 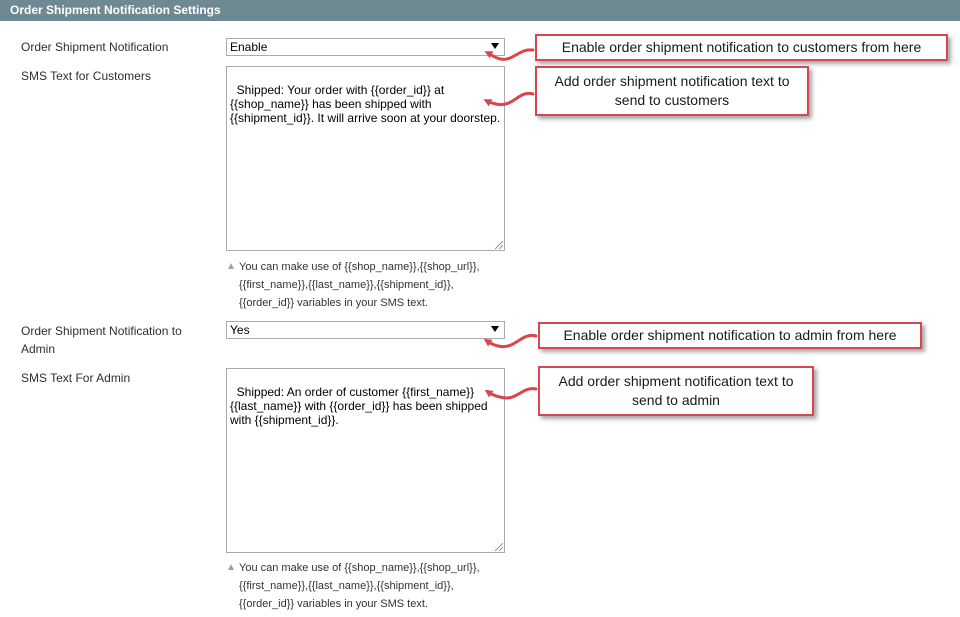 I want to click on arrow-to-admin-textarea, so click(x=511, y=393).